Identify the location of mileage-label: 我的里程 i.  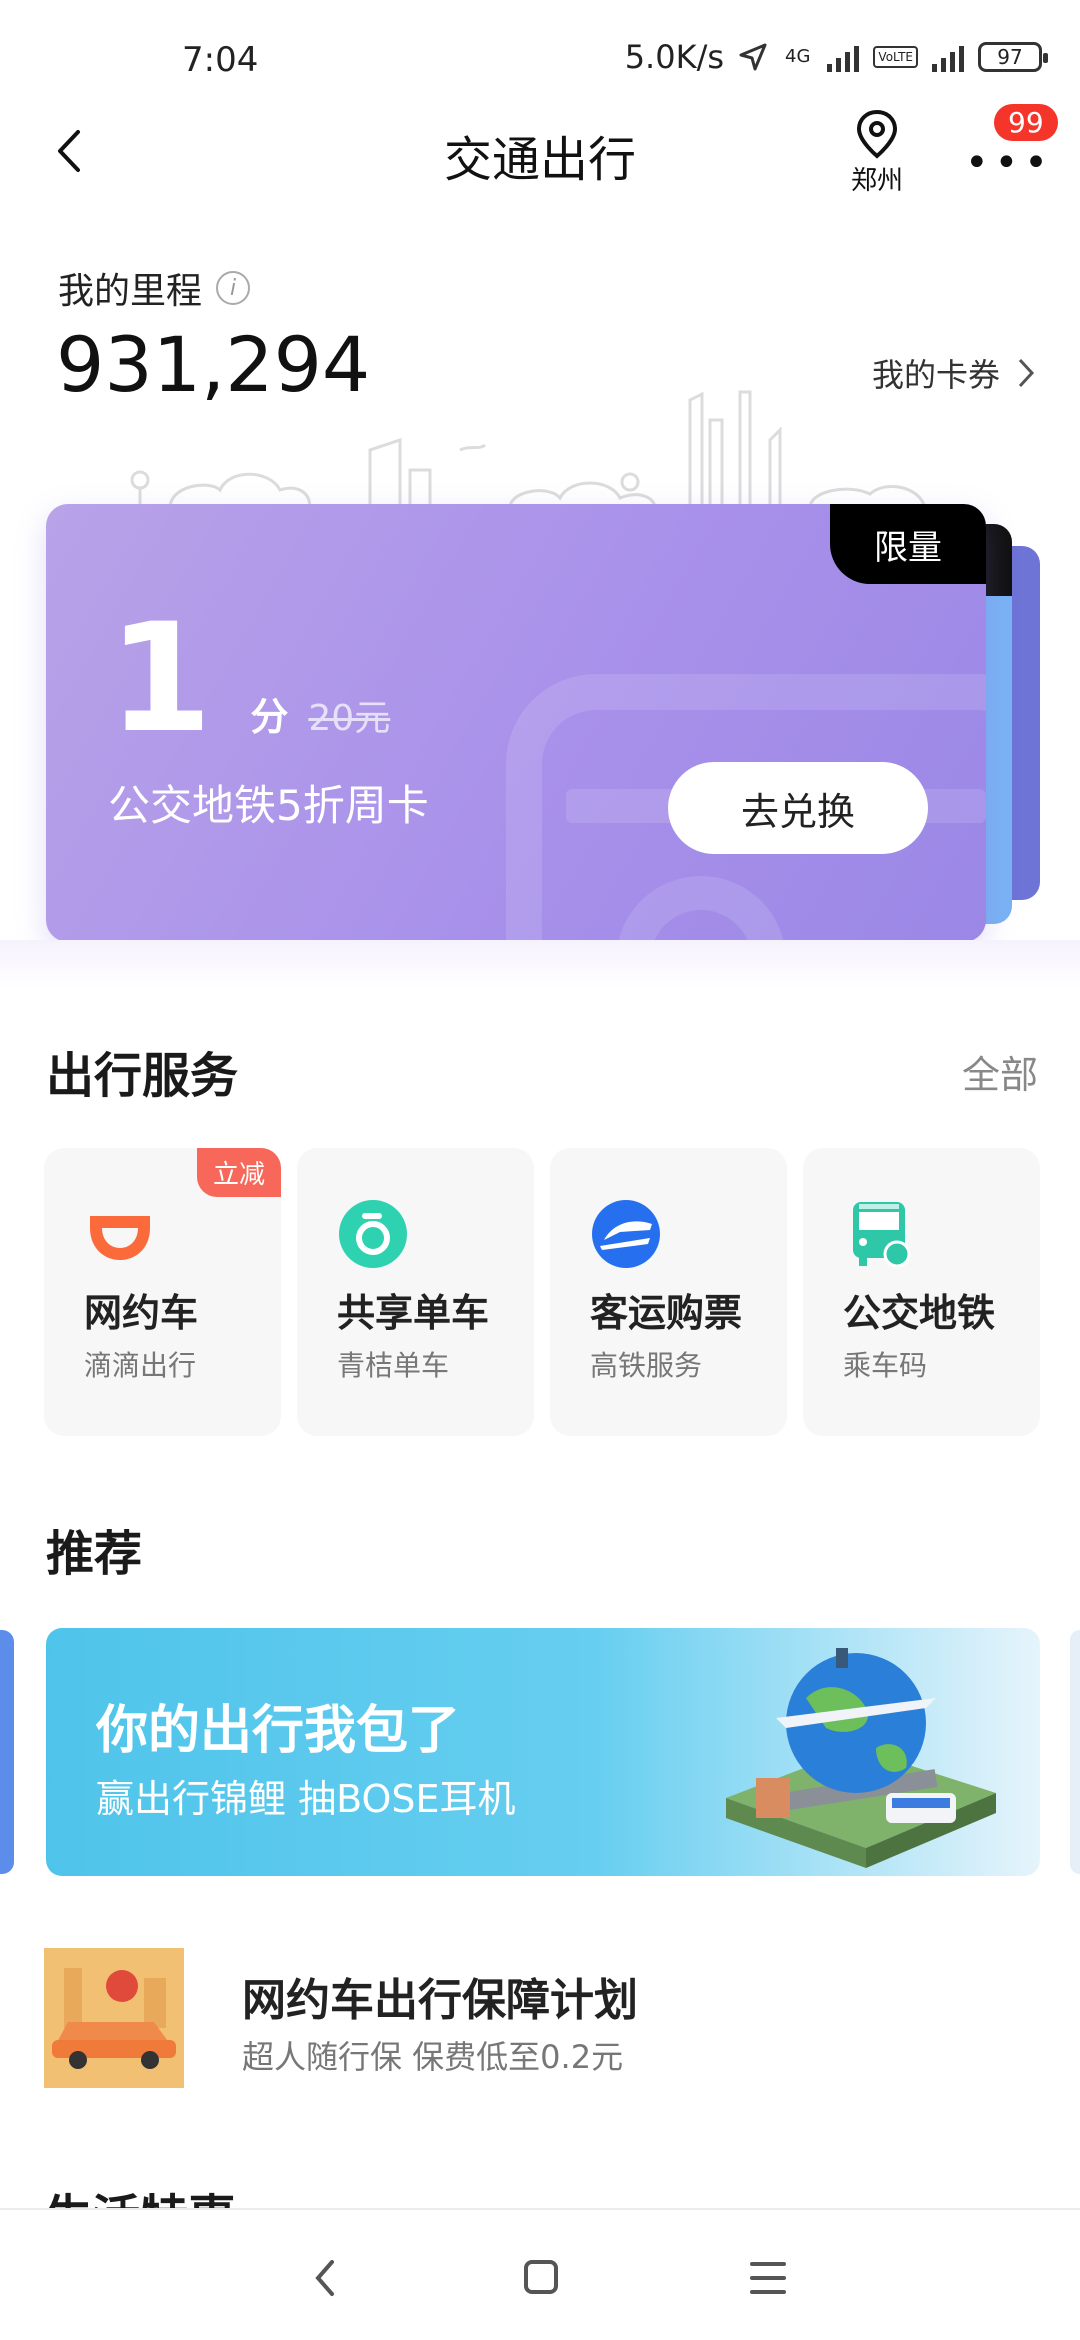
(154, 288).